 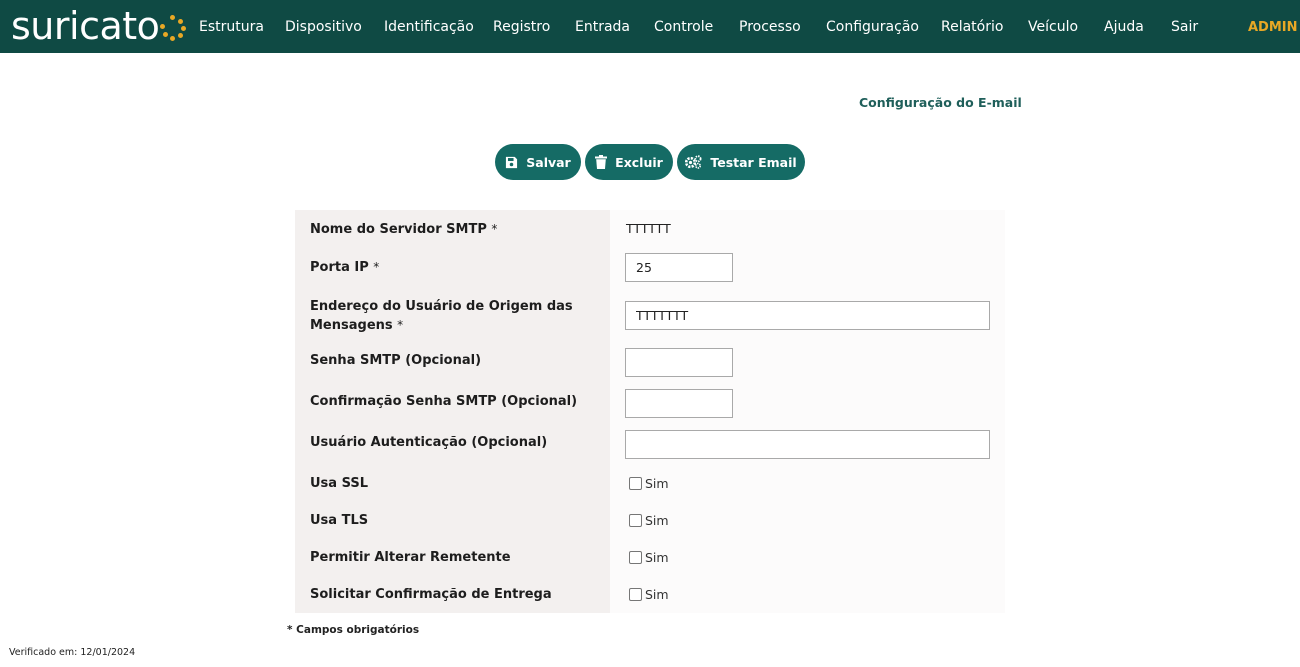 I want to click on delete-button-label: Excluir, so click(x=639, y=162).